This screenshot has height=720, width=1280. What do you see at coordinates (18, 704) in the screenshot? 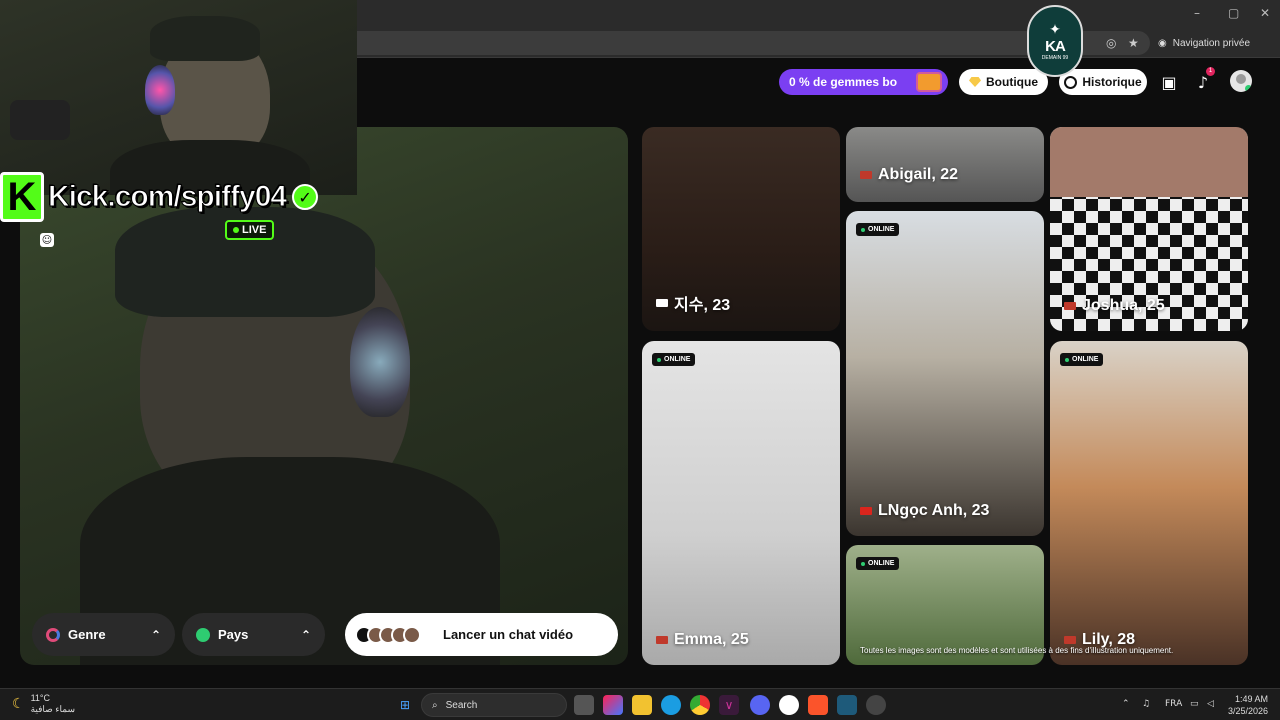
I see `moon-icon: ☾` at bounding box center [18, 704].